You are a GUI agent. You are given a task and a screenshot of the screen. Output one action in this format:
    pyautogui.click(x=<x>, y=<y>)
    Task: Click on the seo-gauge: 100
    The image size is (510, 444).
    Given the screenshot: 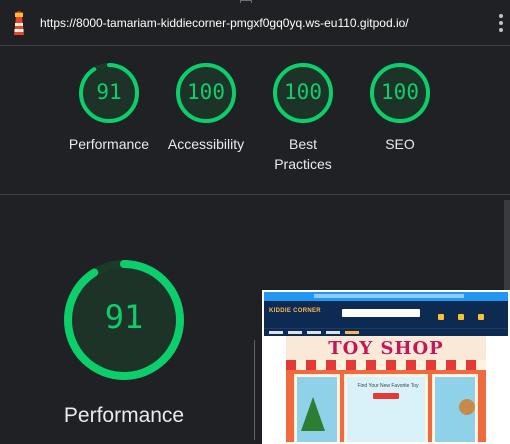 What is the action you would take?
    pyautogui.click(x=400, y=93)
    